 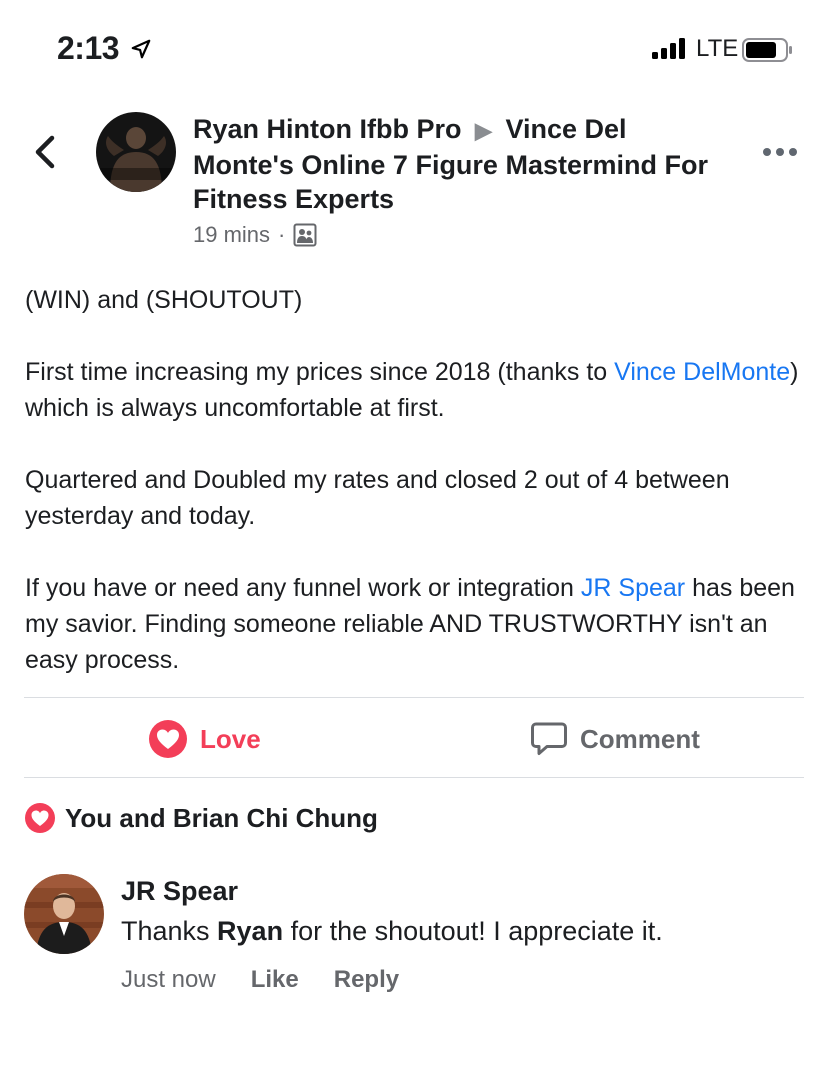 I want to click on commenter-avatar-image, so click(x=64, y=914).